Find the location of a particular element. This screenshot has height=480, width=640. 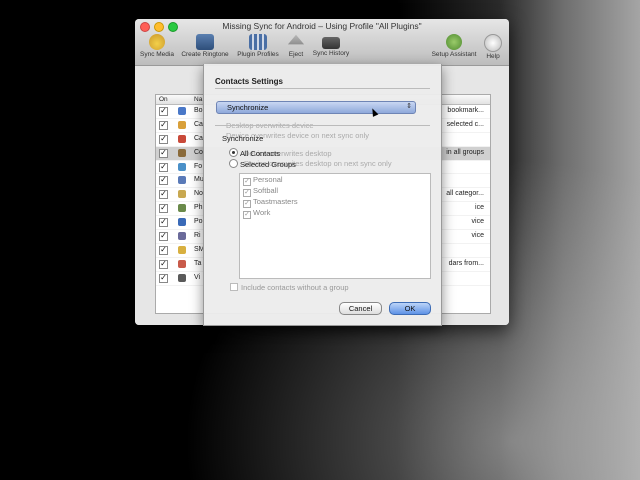

plugin-name: Ta is located at coordinates (198, 263).